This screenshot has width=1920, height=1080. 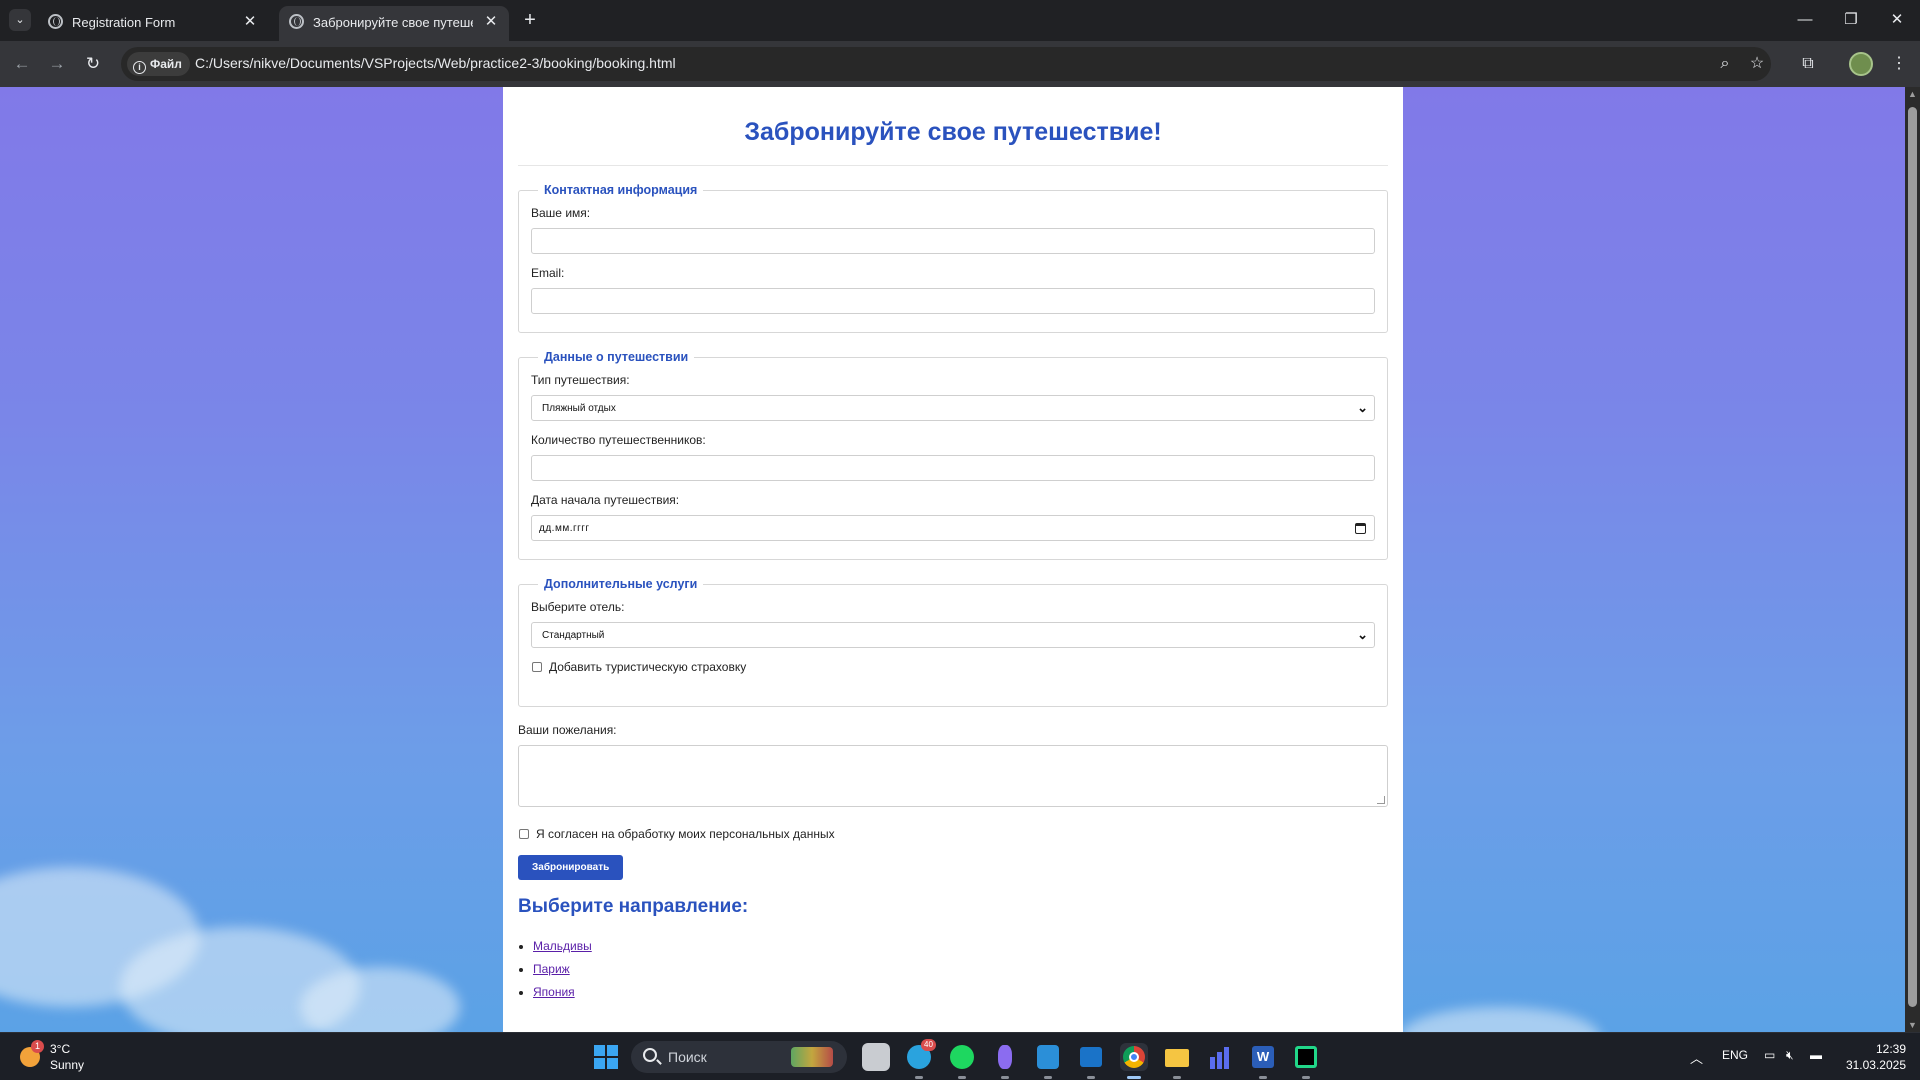 I want to click on contact-fieldset: Контактная информация Ваше имя: Email:, so click(x=953, y=258).